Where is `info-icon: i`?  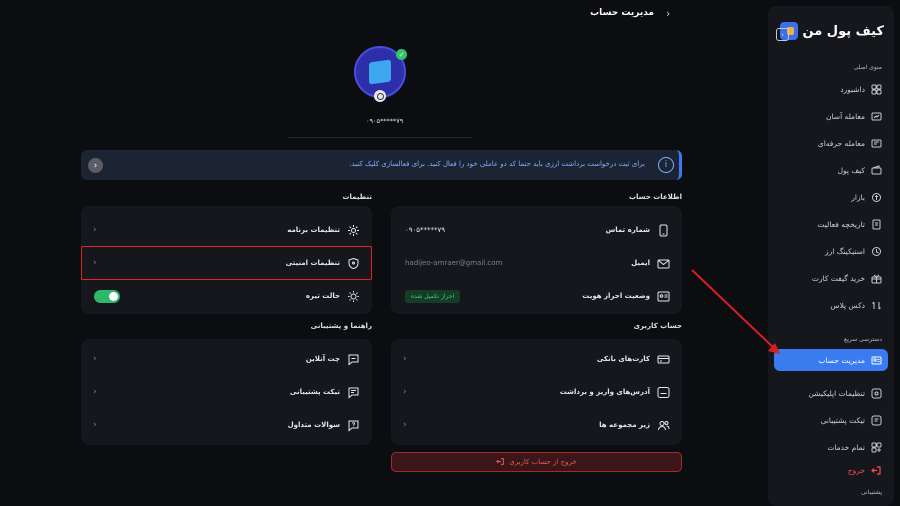
info-icon: i is located at coordinates (666, 165).